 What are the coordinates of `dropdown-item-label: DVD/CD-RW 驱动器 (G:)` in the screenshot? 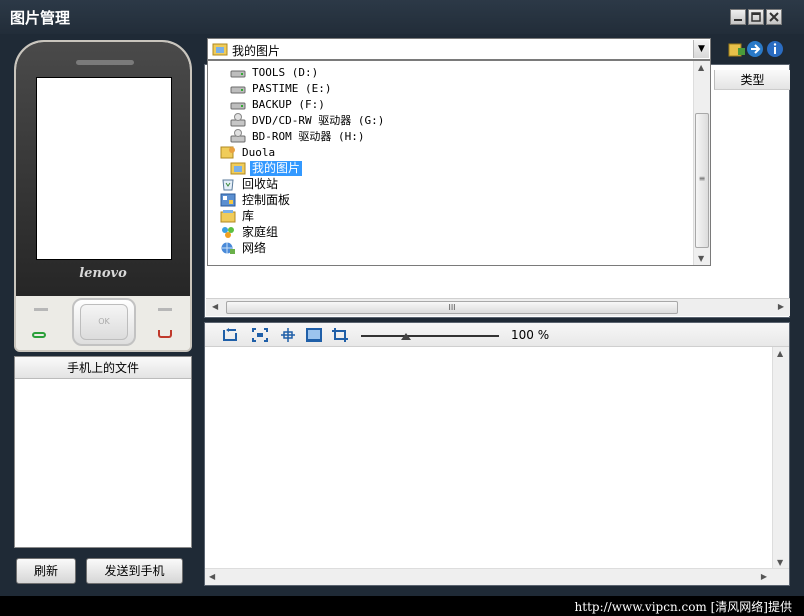 It's located at (318, 120).